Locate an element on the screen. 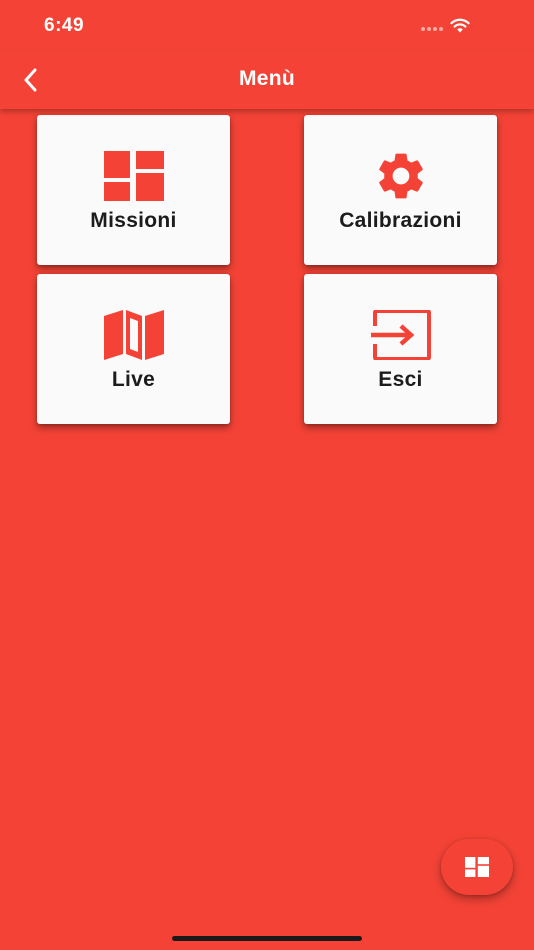 Image resolution: width=534 pixels, height=950 pixels. tile-live: Live is located at coordinates (133, 349).